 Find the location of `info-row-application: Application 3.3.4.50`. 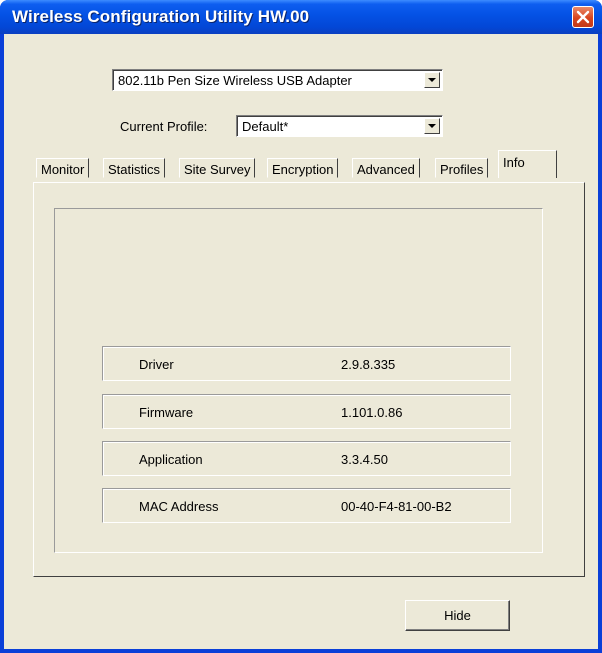

info-row-application: Application 3.3.4.50 is located at coordinates (306, 458).